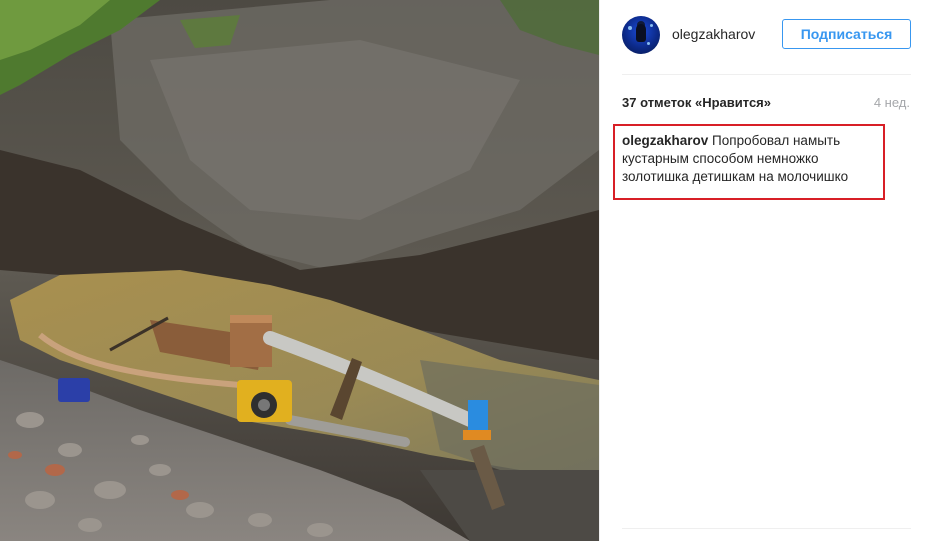 This screenshot has height=541, width=926. Describe the element at coordinates (713, 34) in the screenshot. I see `username-link: olegzakharov` at that location.